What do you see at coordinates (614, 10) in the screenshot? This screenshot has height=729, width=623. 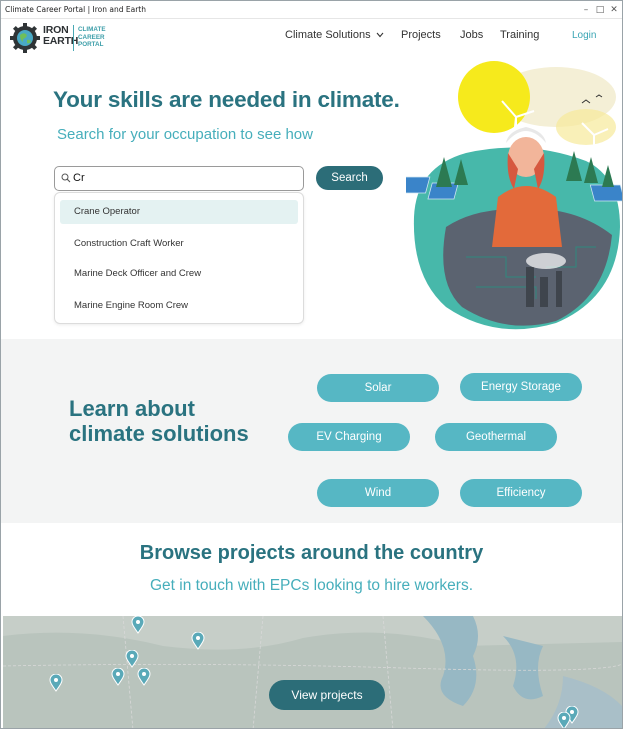 I see `close-icon: ✕` at bounding box center [614, 10].